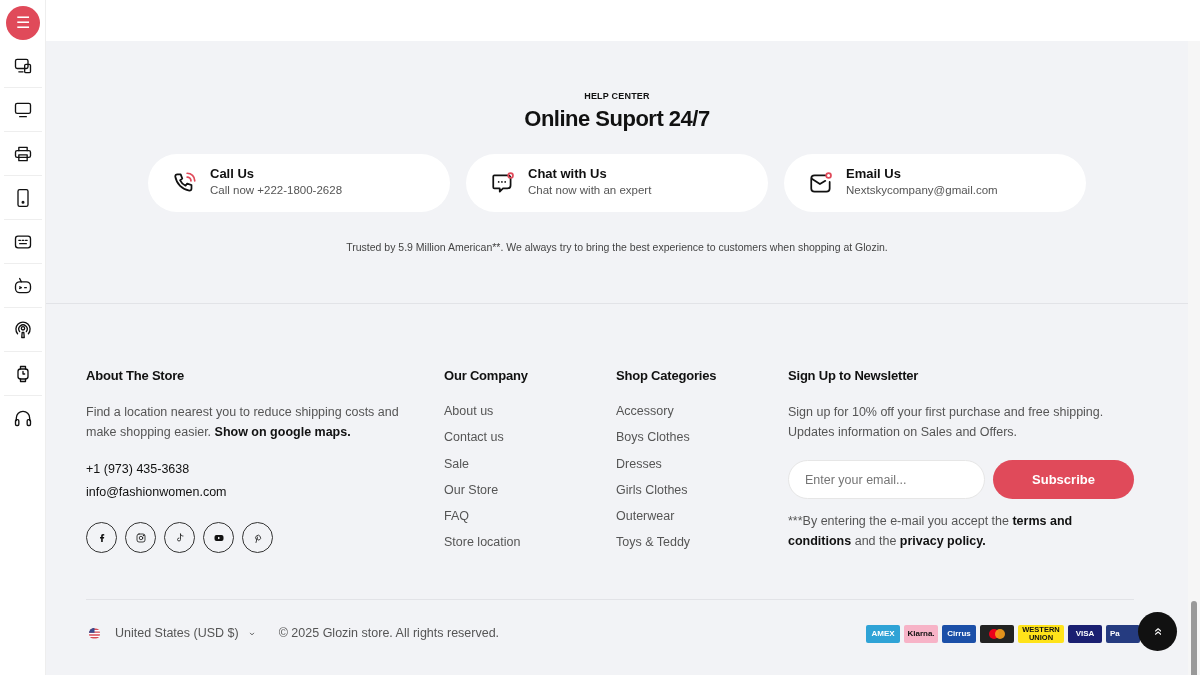 The width and height of the screenshot is (1200, 675). Describe the element at coordinates (1085, 633) in the screenshot. I see `payment-badge: VISA` at that location.